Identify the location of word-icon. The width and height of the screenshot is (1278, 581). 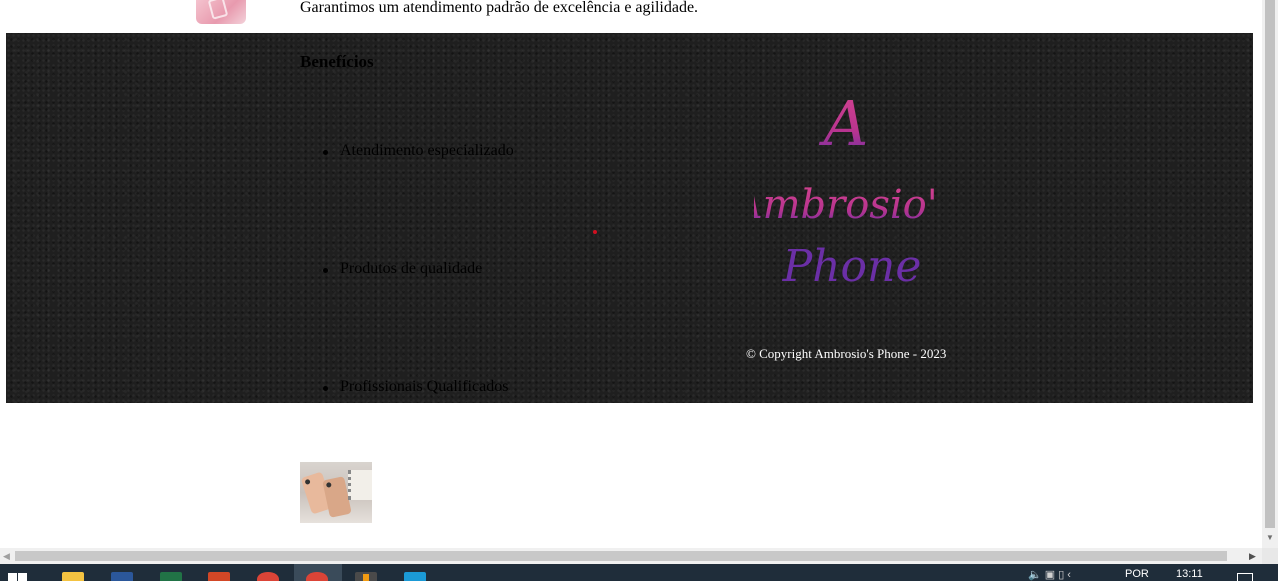
(122, 576).